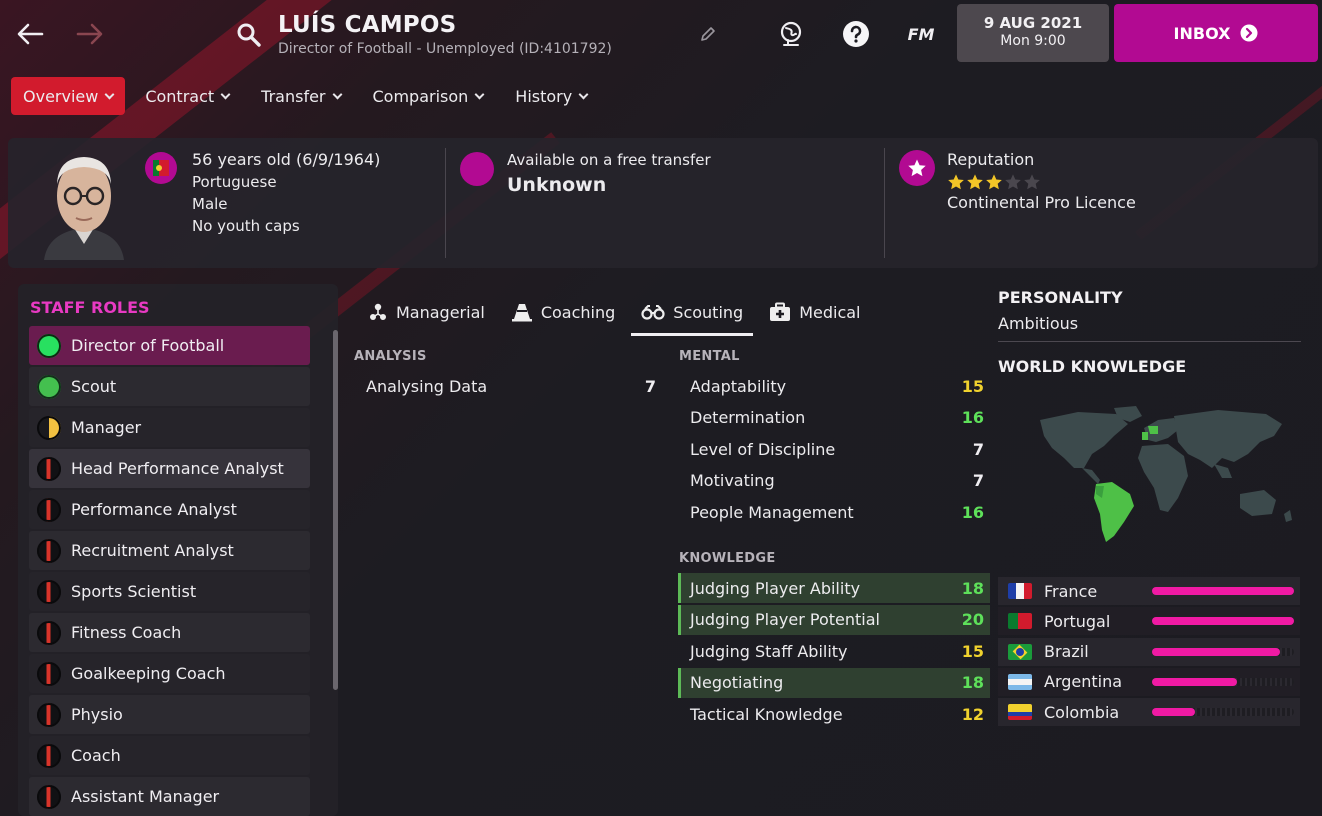 The image size is (1322, 816). Describe the element at coordinates (814, 312) in the screenshot. I see `tab-medical: Medical` at that location.